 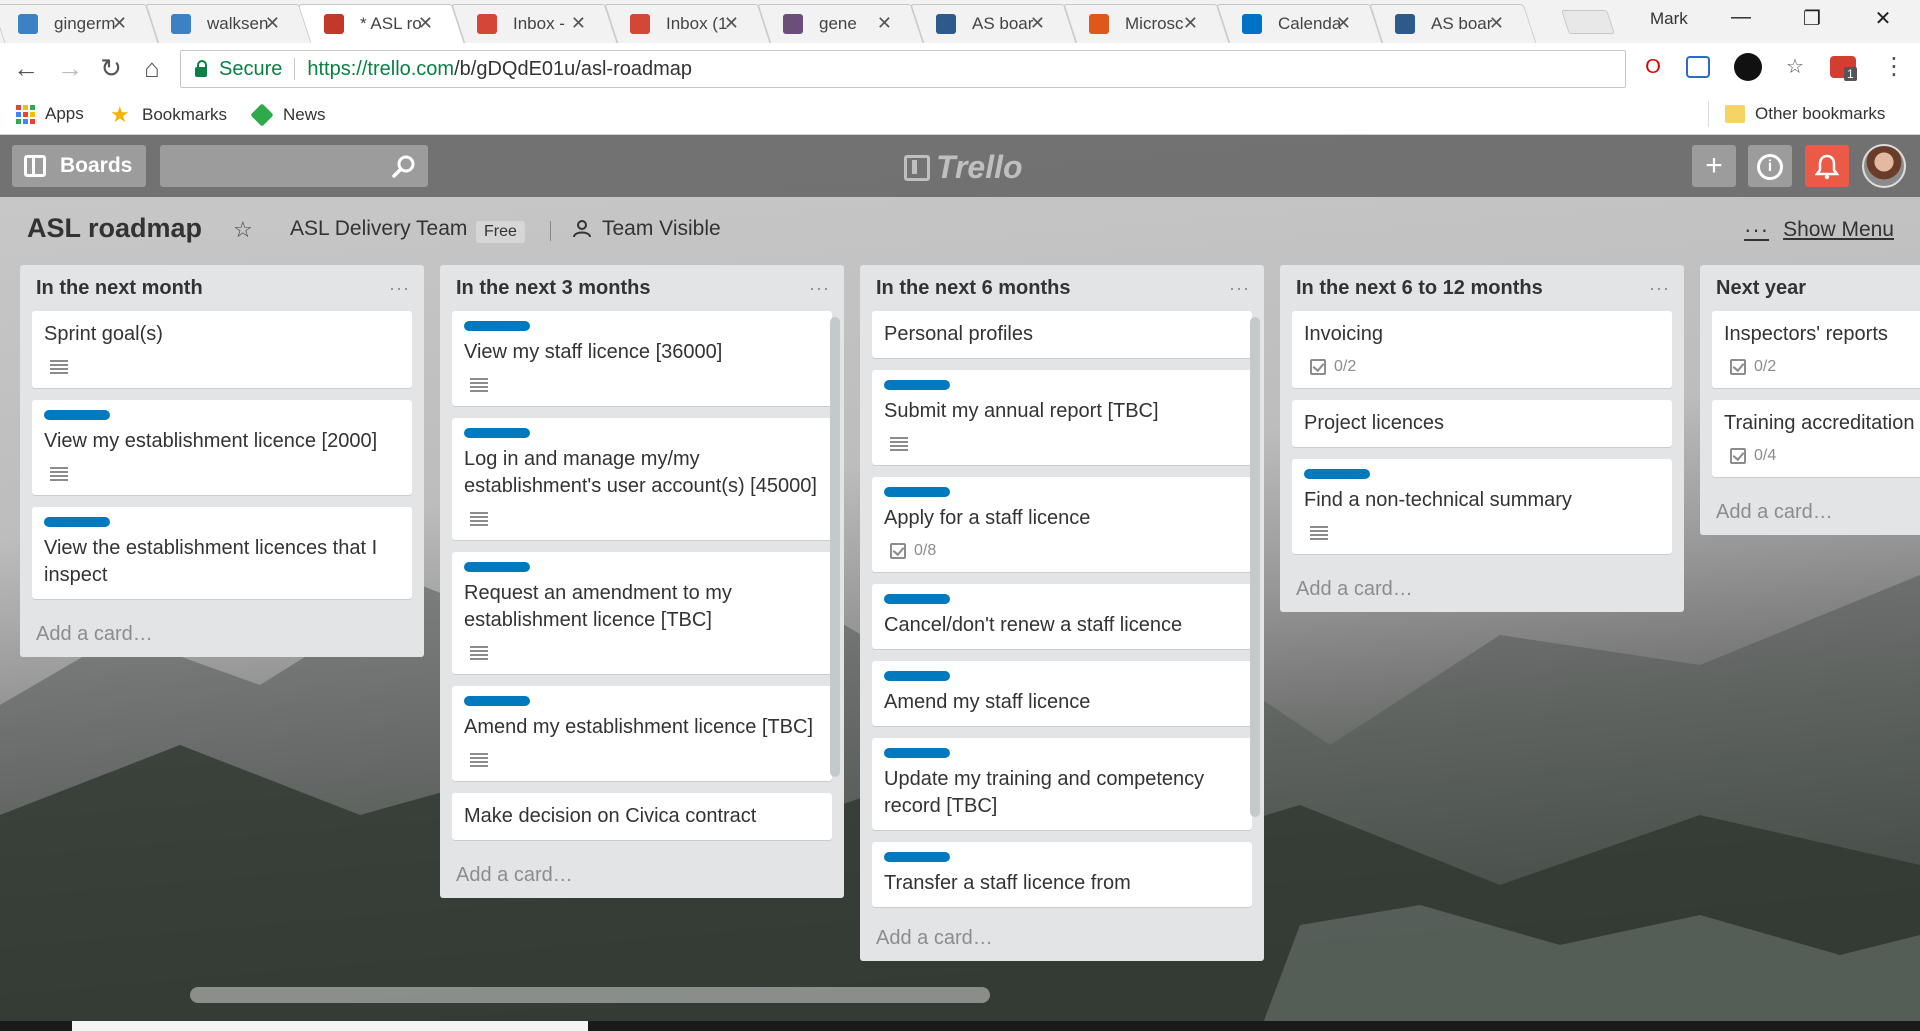 I want to click on opera-icon: O, so click(x=1653, y=67).